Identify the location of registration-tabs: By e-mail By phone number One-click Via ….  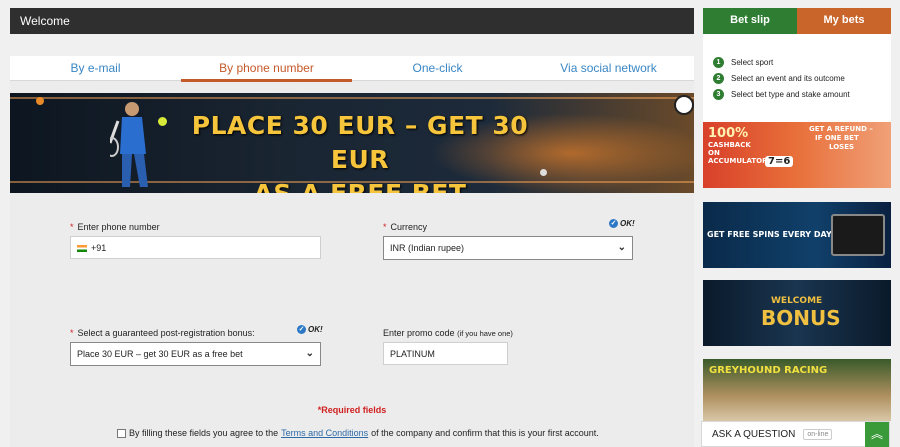
(352, 69).